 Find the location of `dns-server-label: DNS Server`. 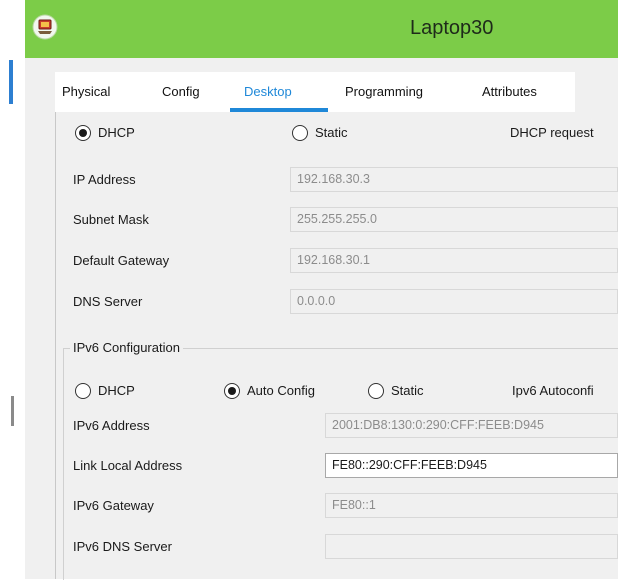

dns-server-label: DNS Server is located at coordinates (108, 301).